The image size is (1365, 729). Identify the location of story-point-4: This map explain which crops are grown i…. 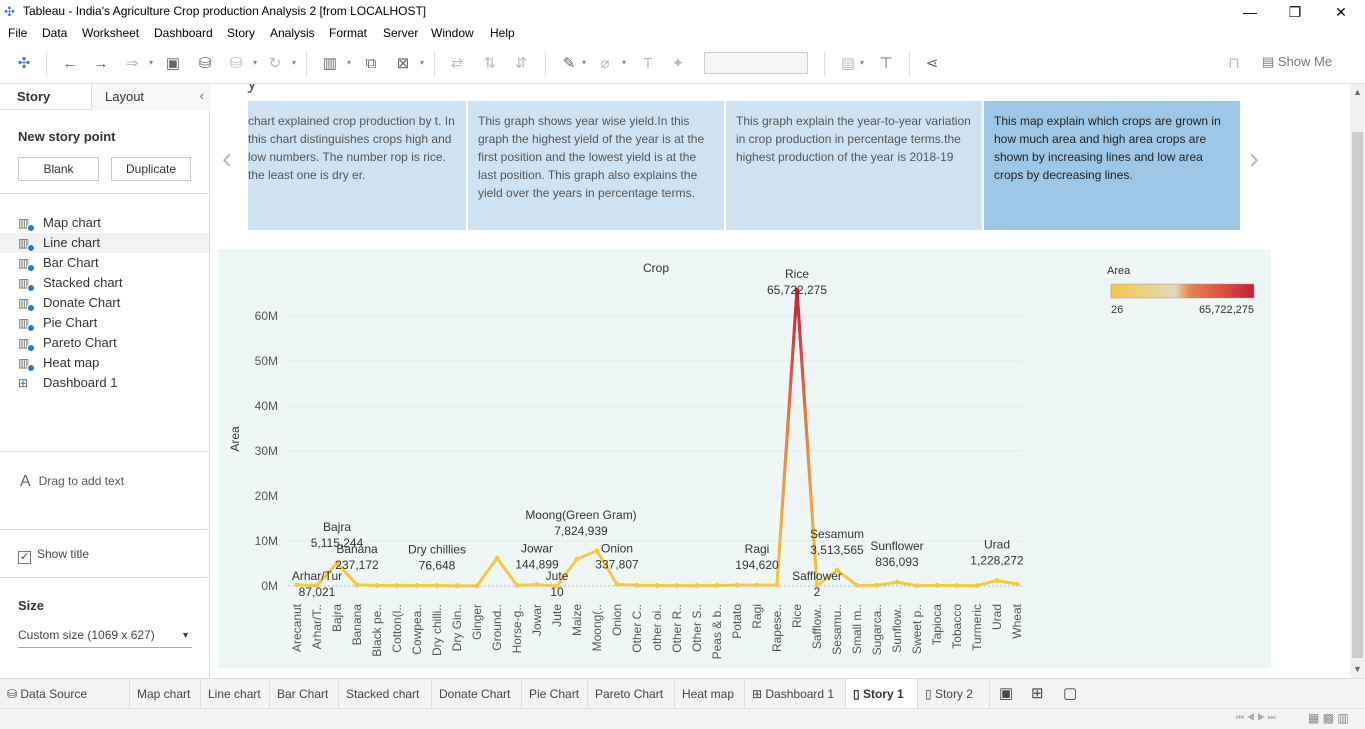
(1112, 165).